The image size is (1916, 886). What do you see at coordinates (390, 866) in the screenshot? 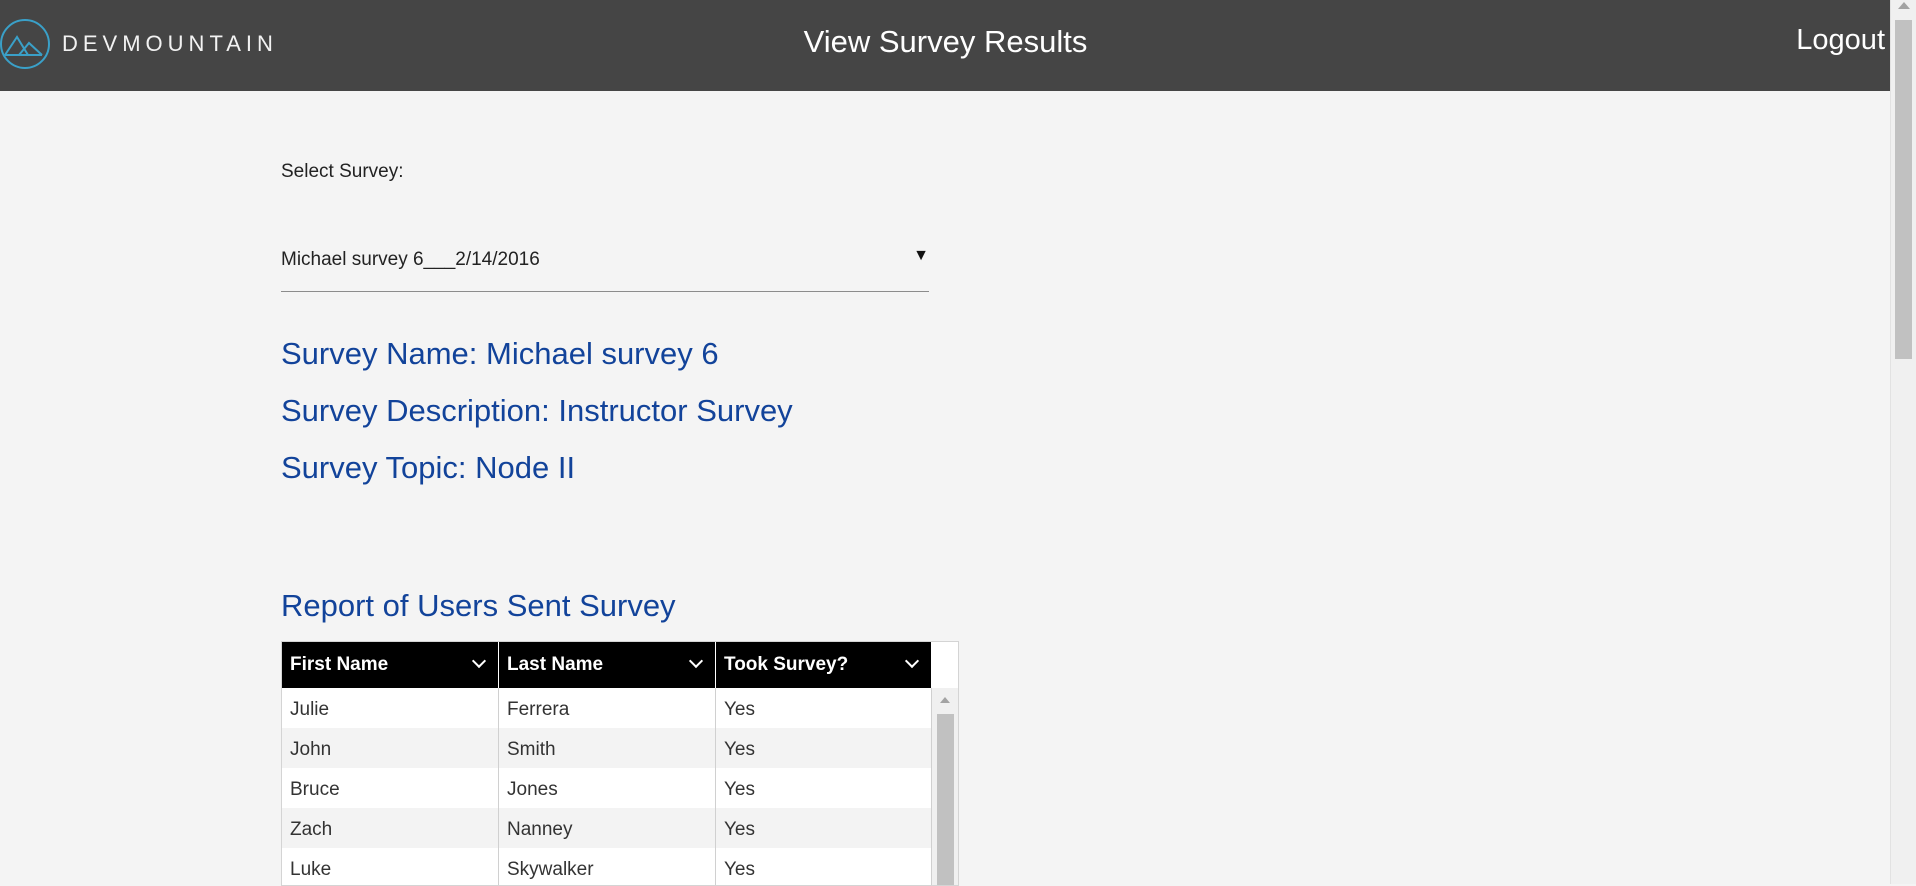
I see `cell-first-name: Luke` at bounding box center [390, 866].